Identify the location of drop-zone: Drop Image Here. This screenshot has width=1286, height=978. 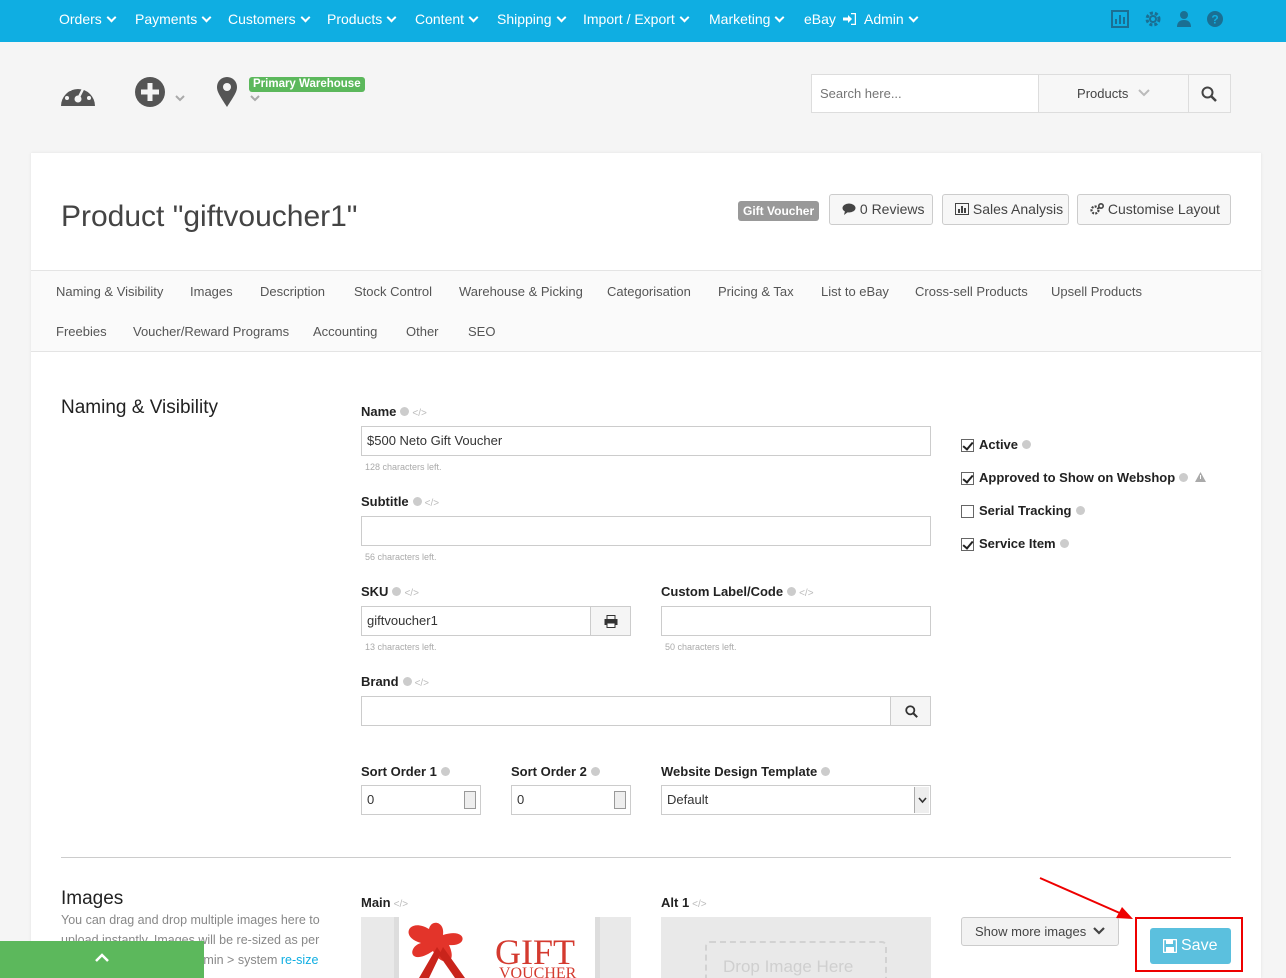
(796, 959).